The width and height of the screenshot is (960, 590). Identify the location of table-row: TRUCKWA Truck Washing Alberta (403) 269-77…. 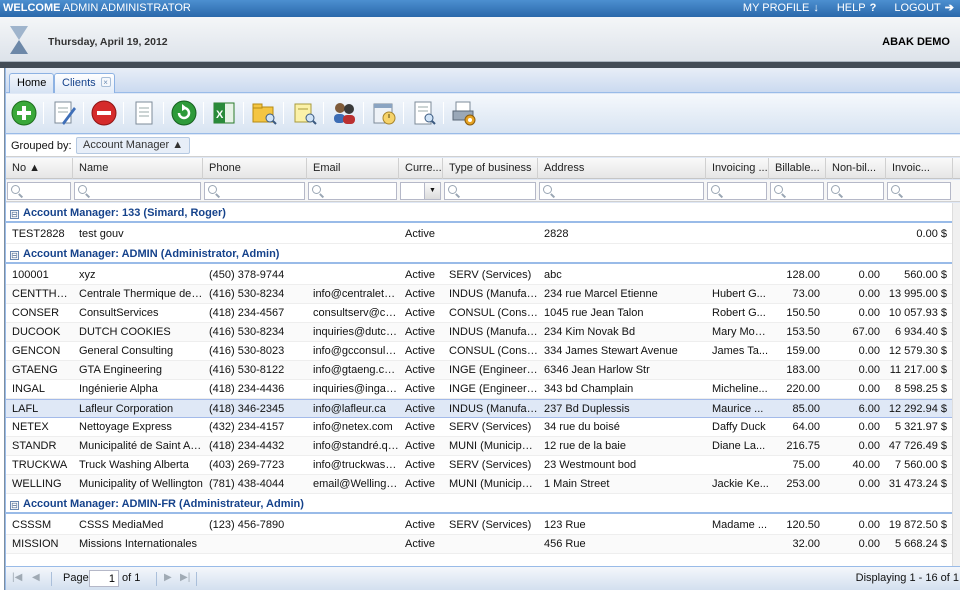
(483, 465).